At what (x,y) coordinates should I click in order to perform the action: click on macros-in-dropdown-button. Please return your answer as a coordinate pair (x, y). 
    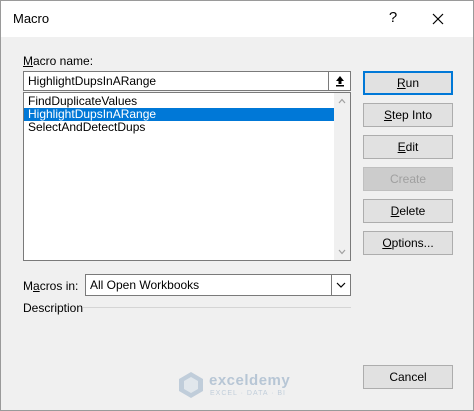
    Looking at the image, I should click on (340, 285).